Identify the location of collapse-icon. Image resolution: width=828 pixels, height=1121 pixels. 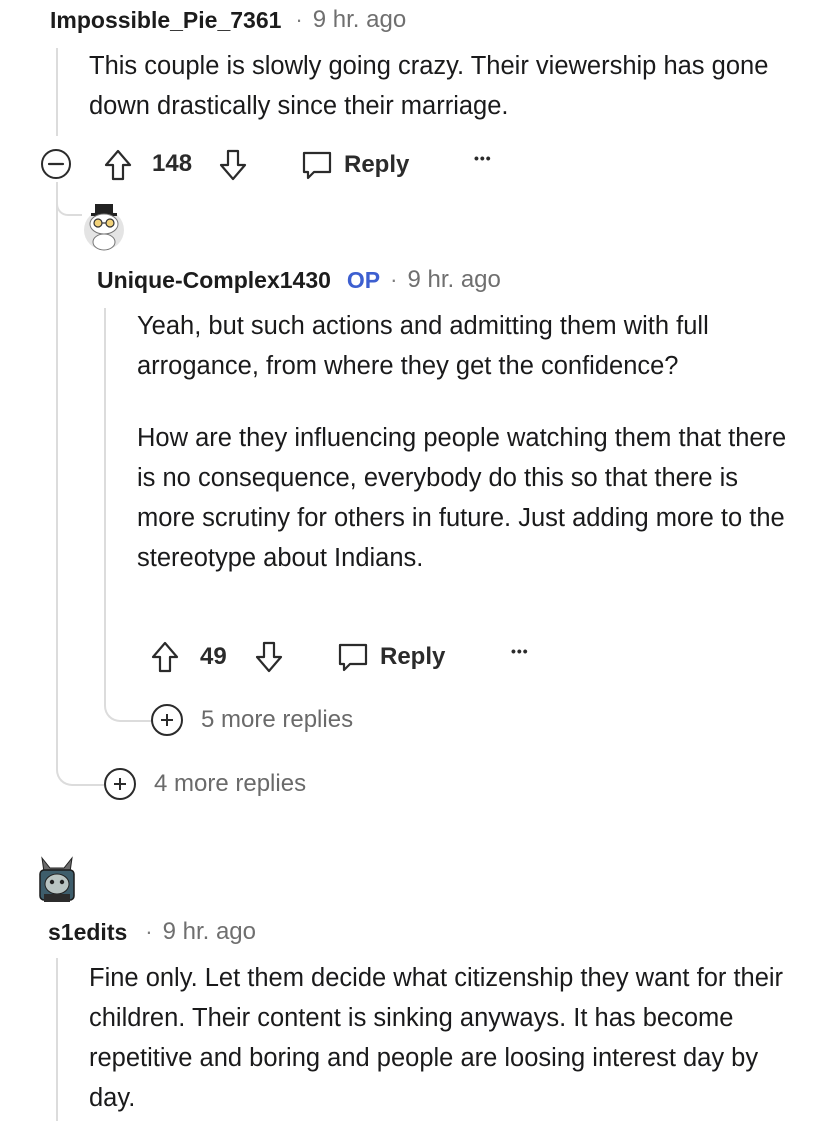
(56, 164).